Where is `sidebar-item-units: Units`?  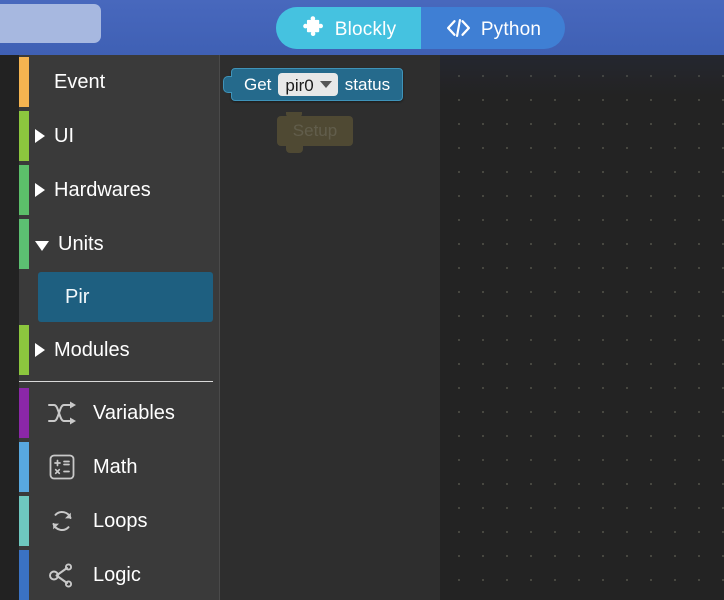 sidebar-item-units: Units is located at coordinates (109, 244).